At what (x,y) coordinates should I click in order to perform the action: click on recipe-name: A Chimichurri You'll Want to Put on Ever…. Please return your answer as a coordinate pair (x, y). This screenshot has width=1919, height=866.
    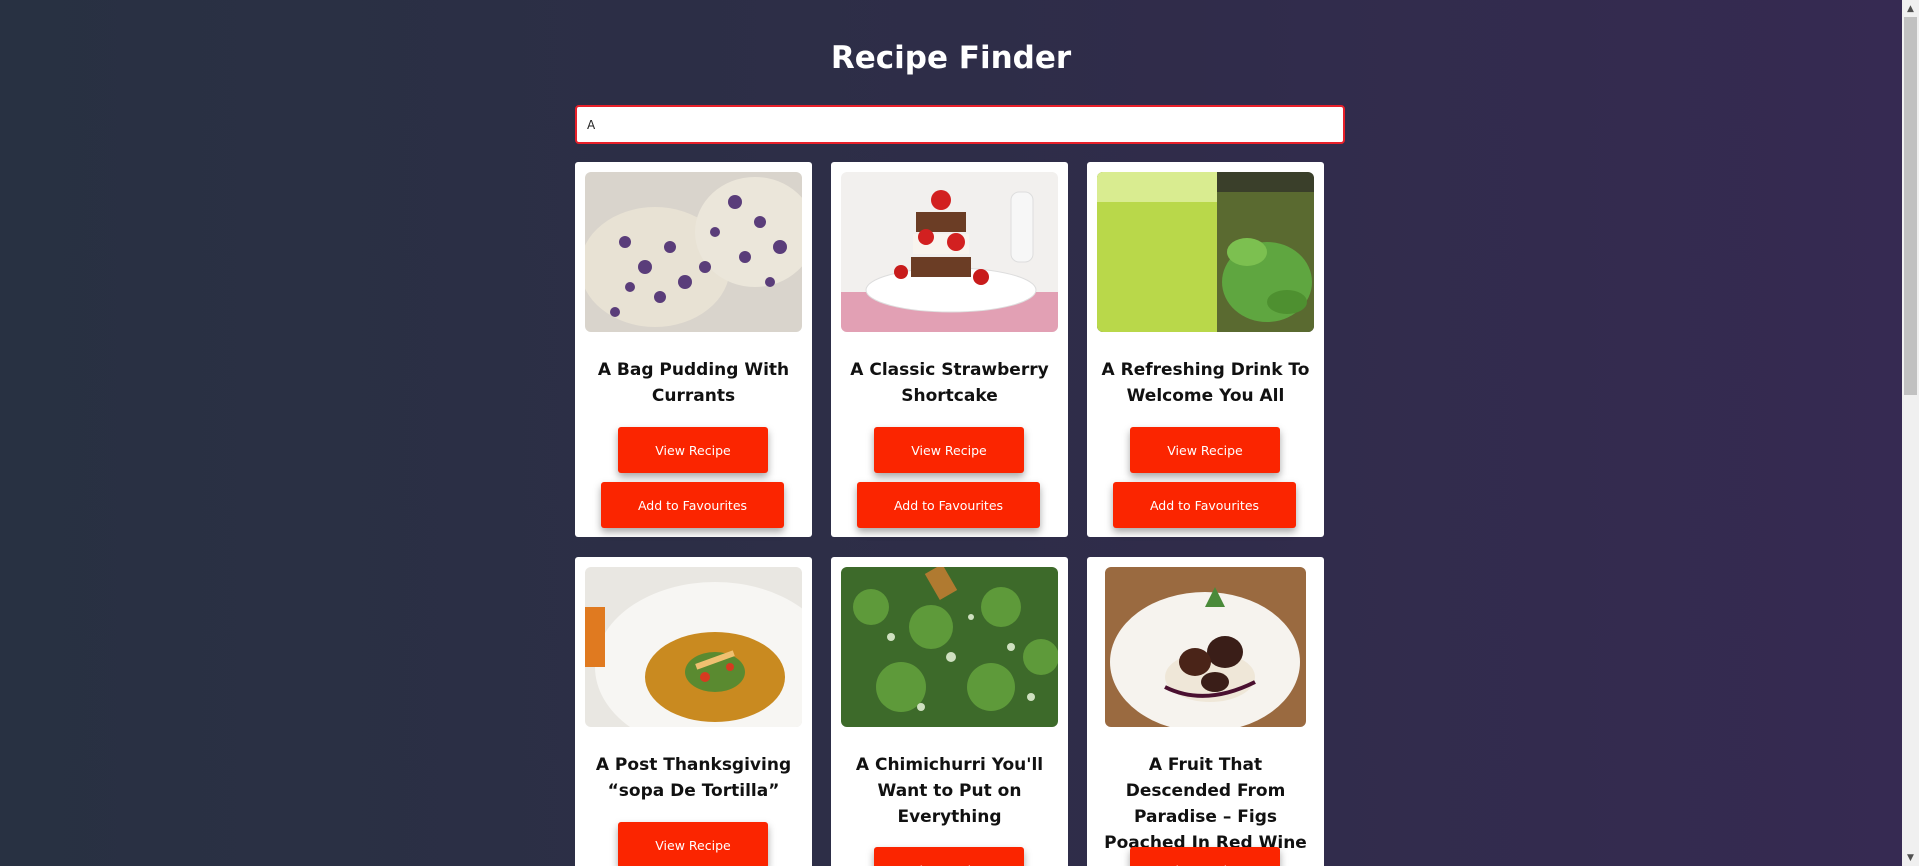
    Looking at the image, I should click on (949, 791).